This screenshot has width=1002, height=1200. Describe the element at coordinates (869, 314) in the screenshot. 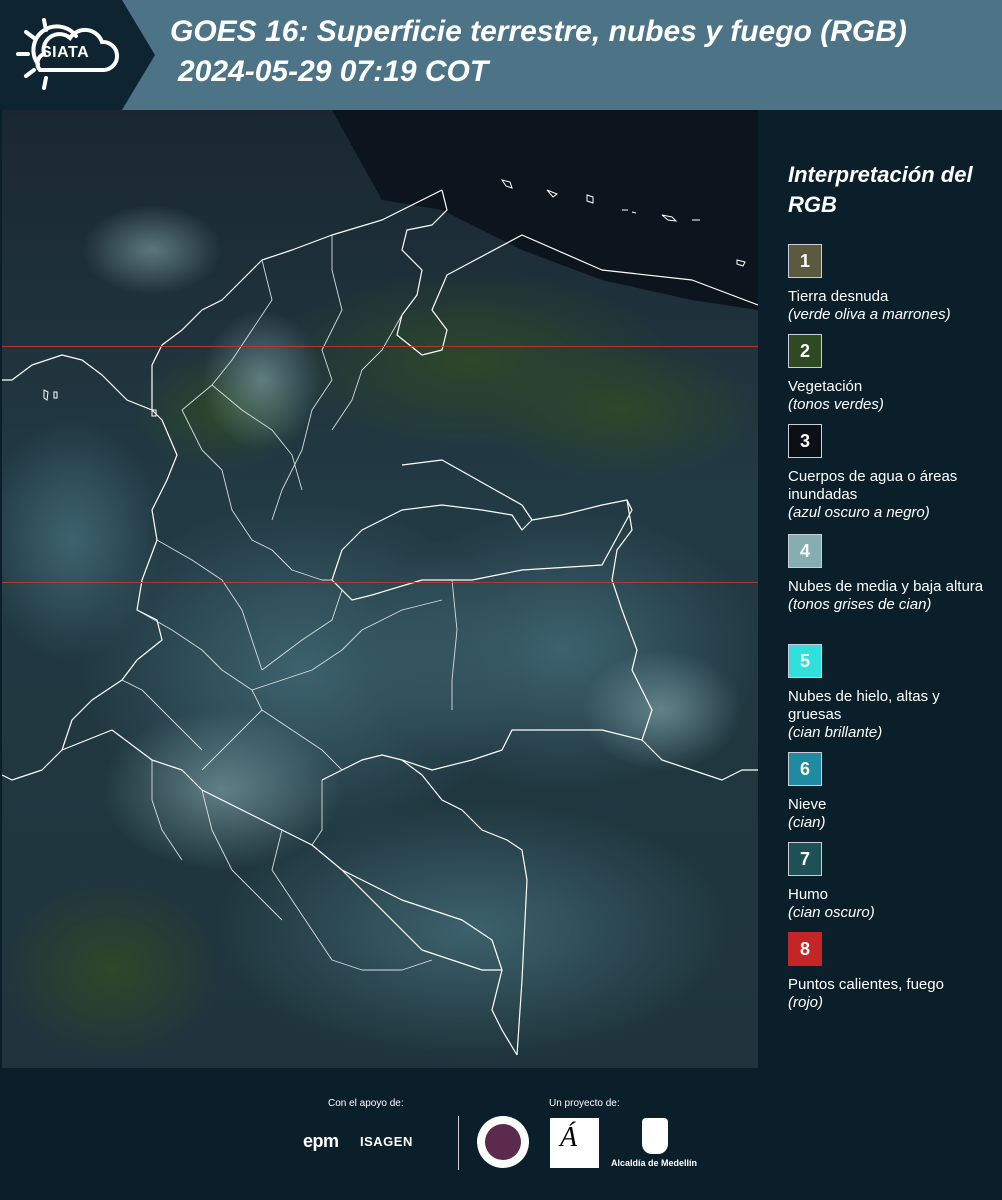

I see `legend-sublabel: (verde oliva a marrones)` at that location.